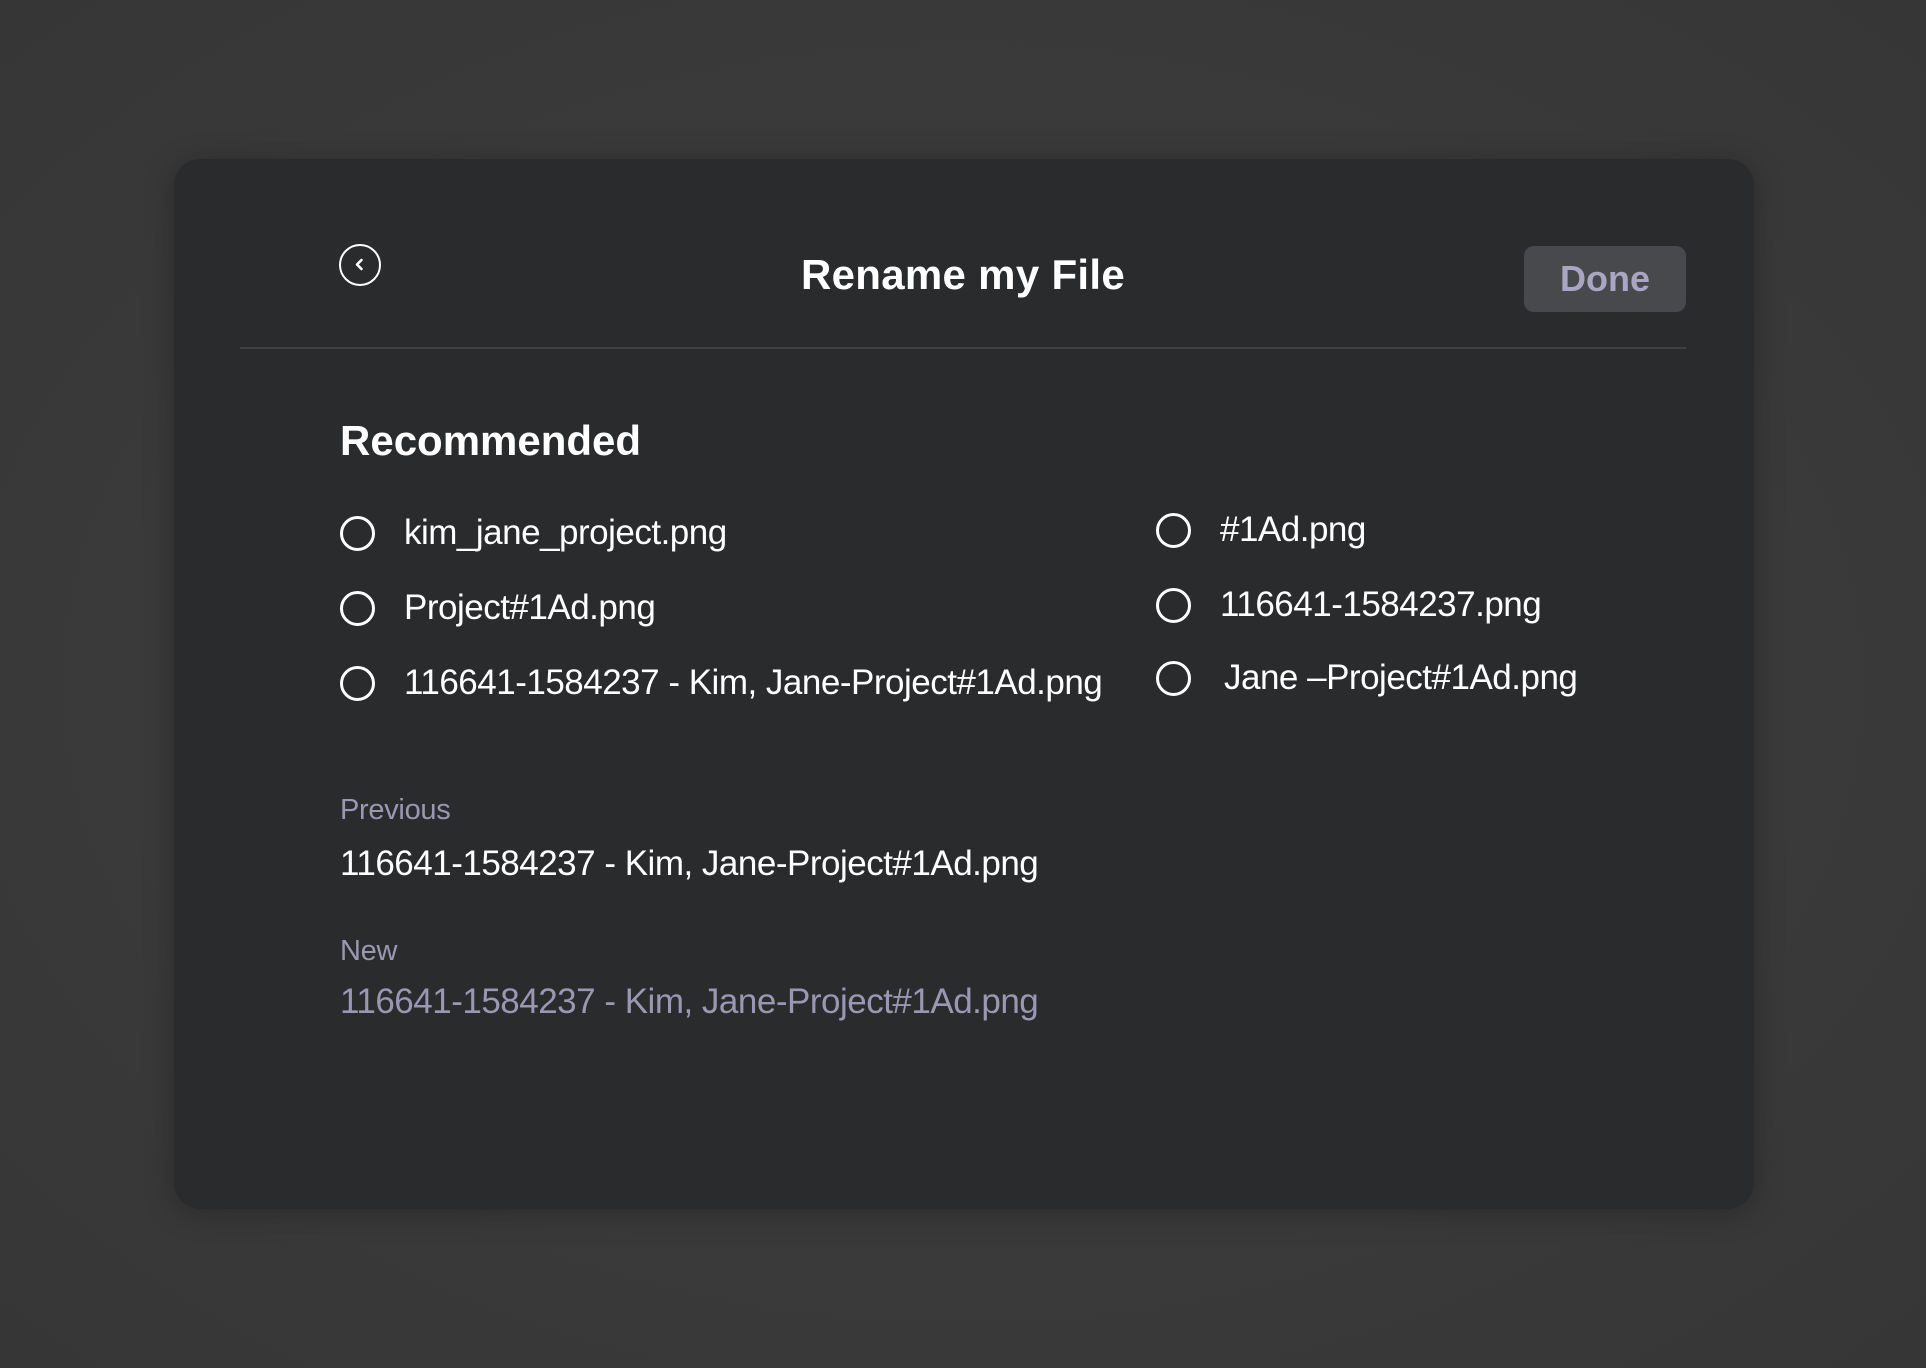  What do you see at coordinates (395, 810) in the screenshot?
I see `previous-label: Previous` at bounding box center [395, 810].